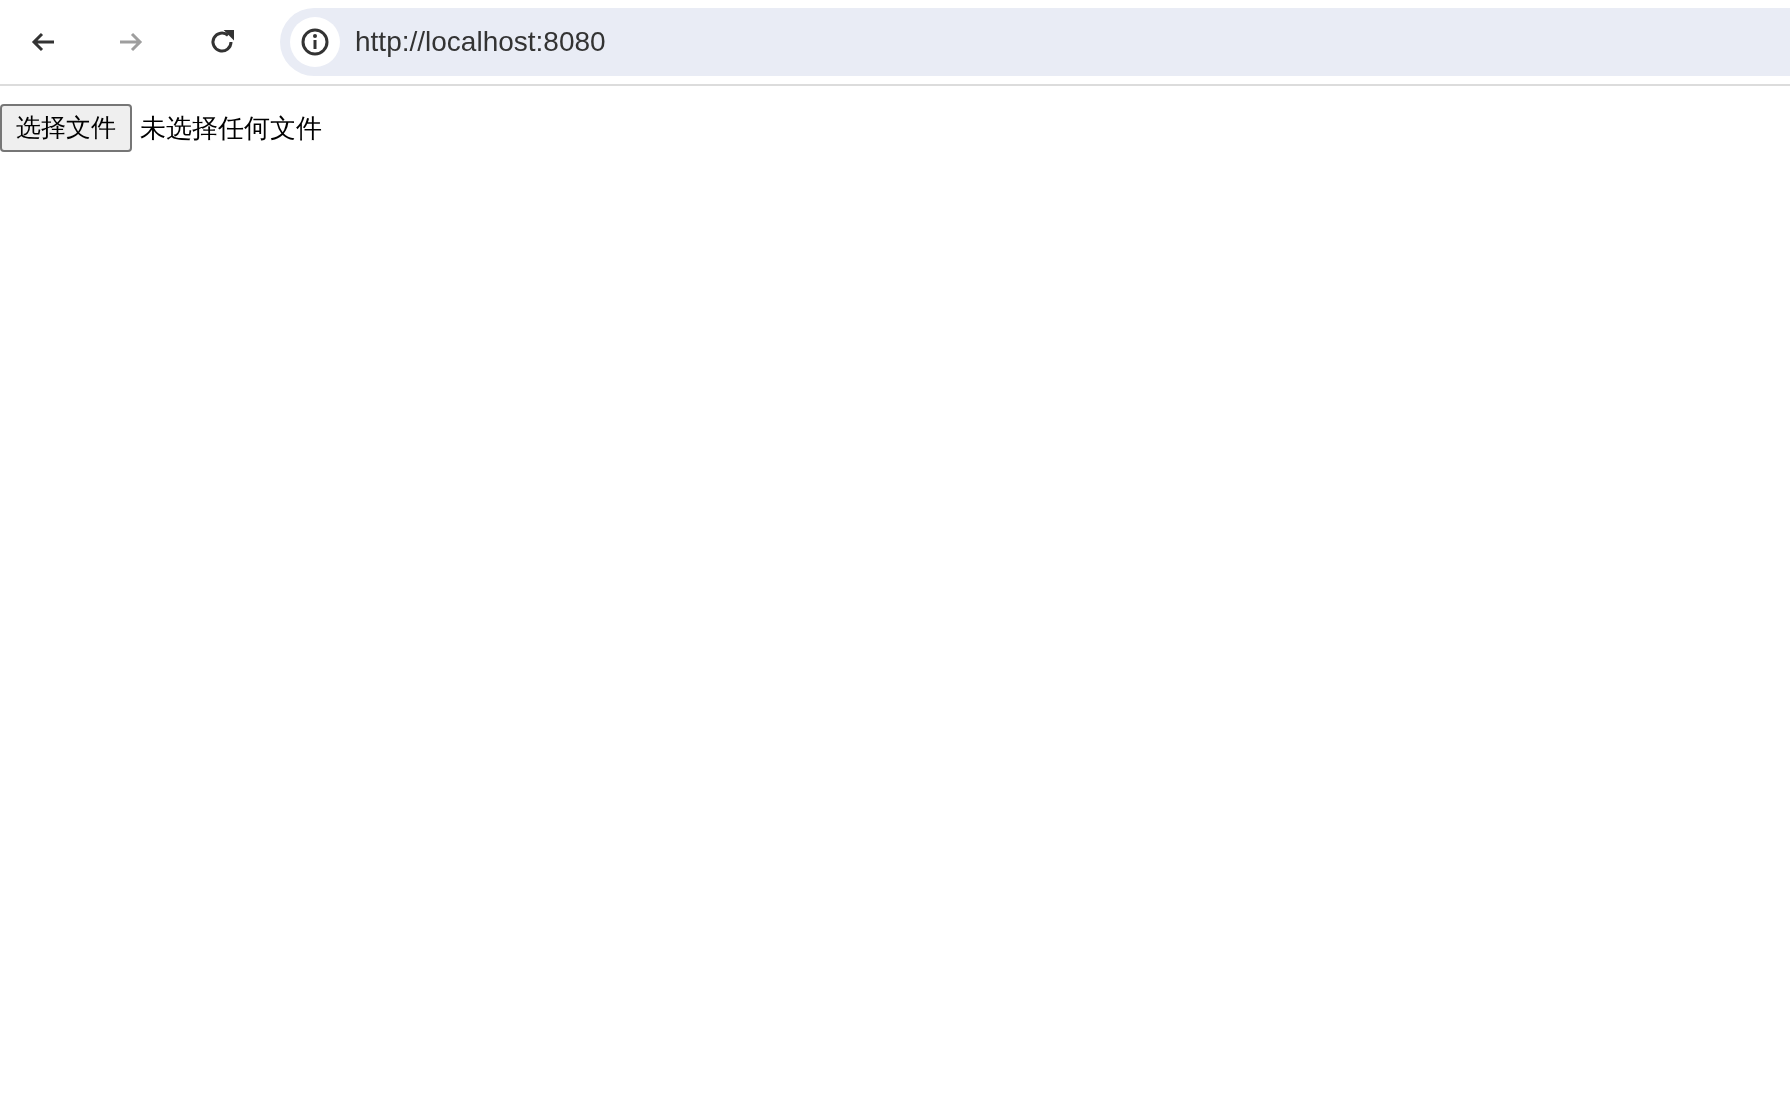 This screenshot has height=1120, width=1790. Describe the element at coordinates (1035, 42) in the screenshot. I see `address-bar: http://localhost:8080` at that location.